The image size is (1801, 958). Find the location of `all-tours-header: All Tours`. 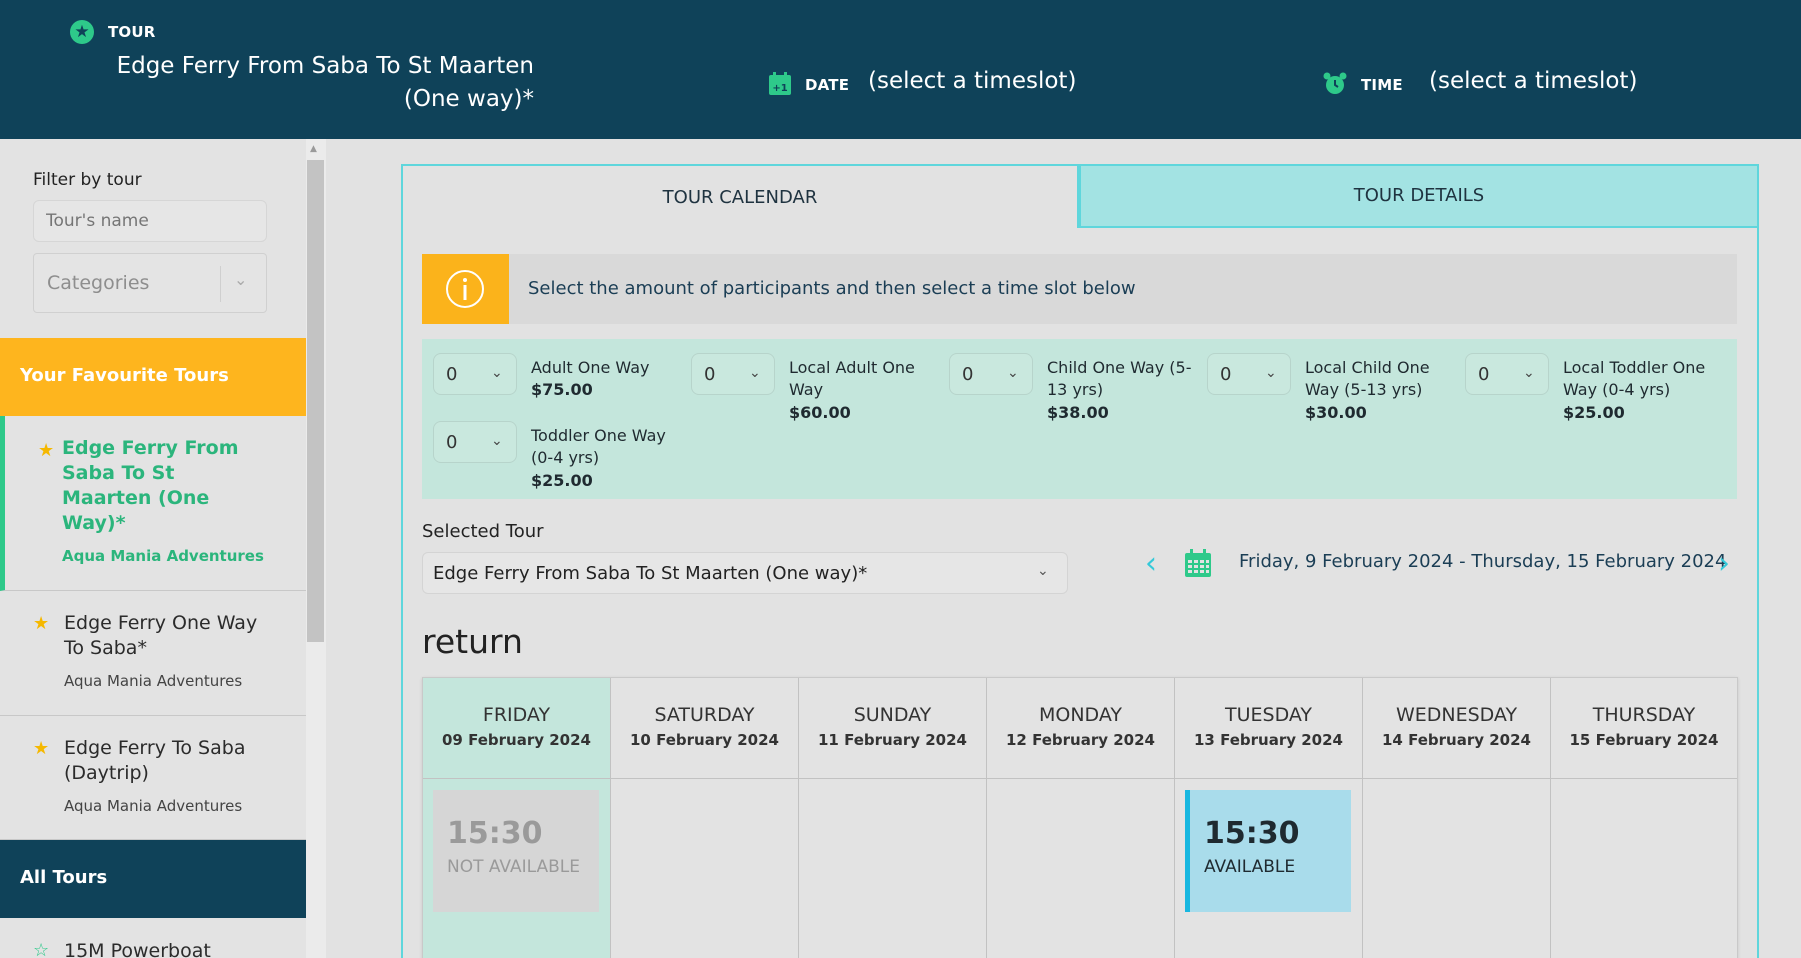

all-tours-header: All Tours is located at coordinates (153, 879).